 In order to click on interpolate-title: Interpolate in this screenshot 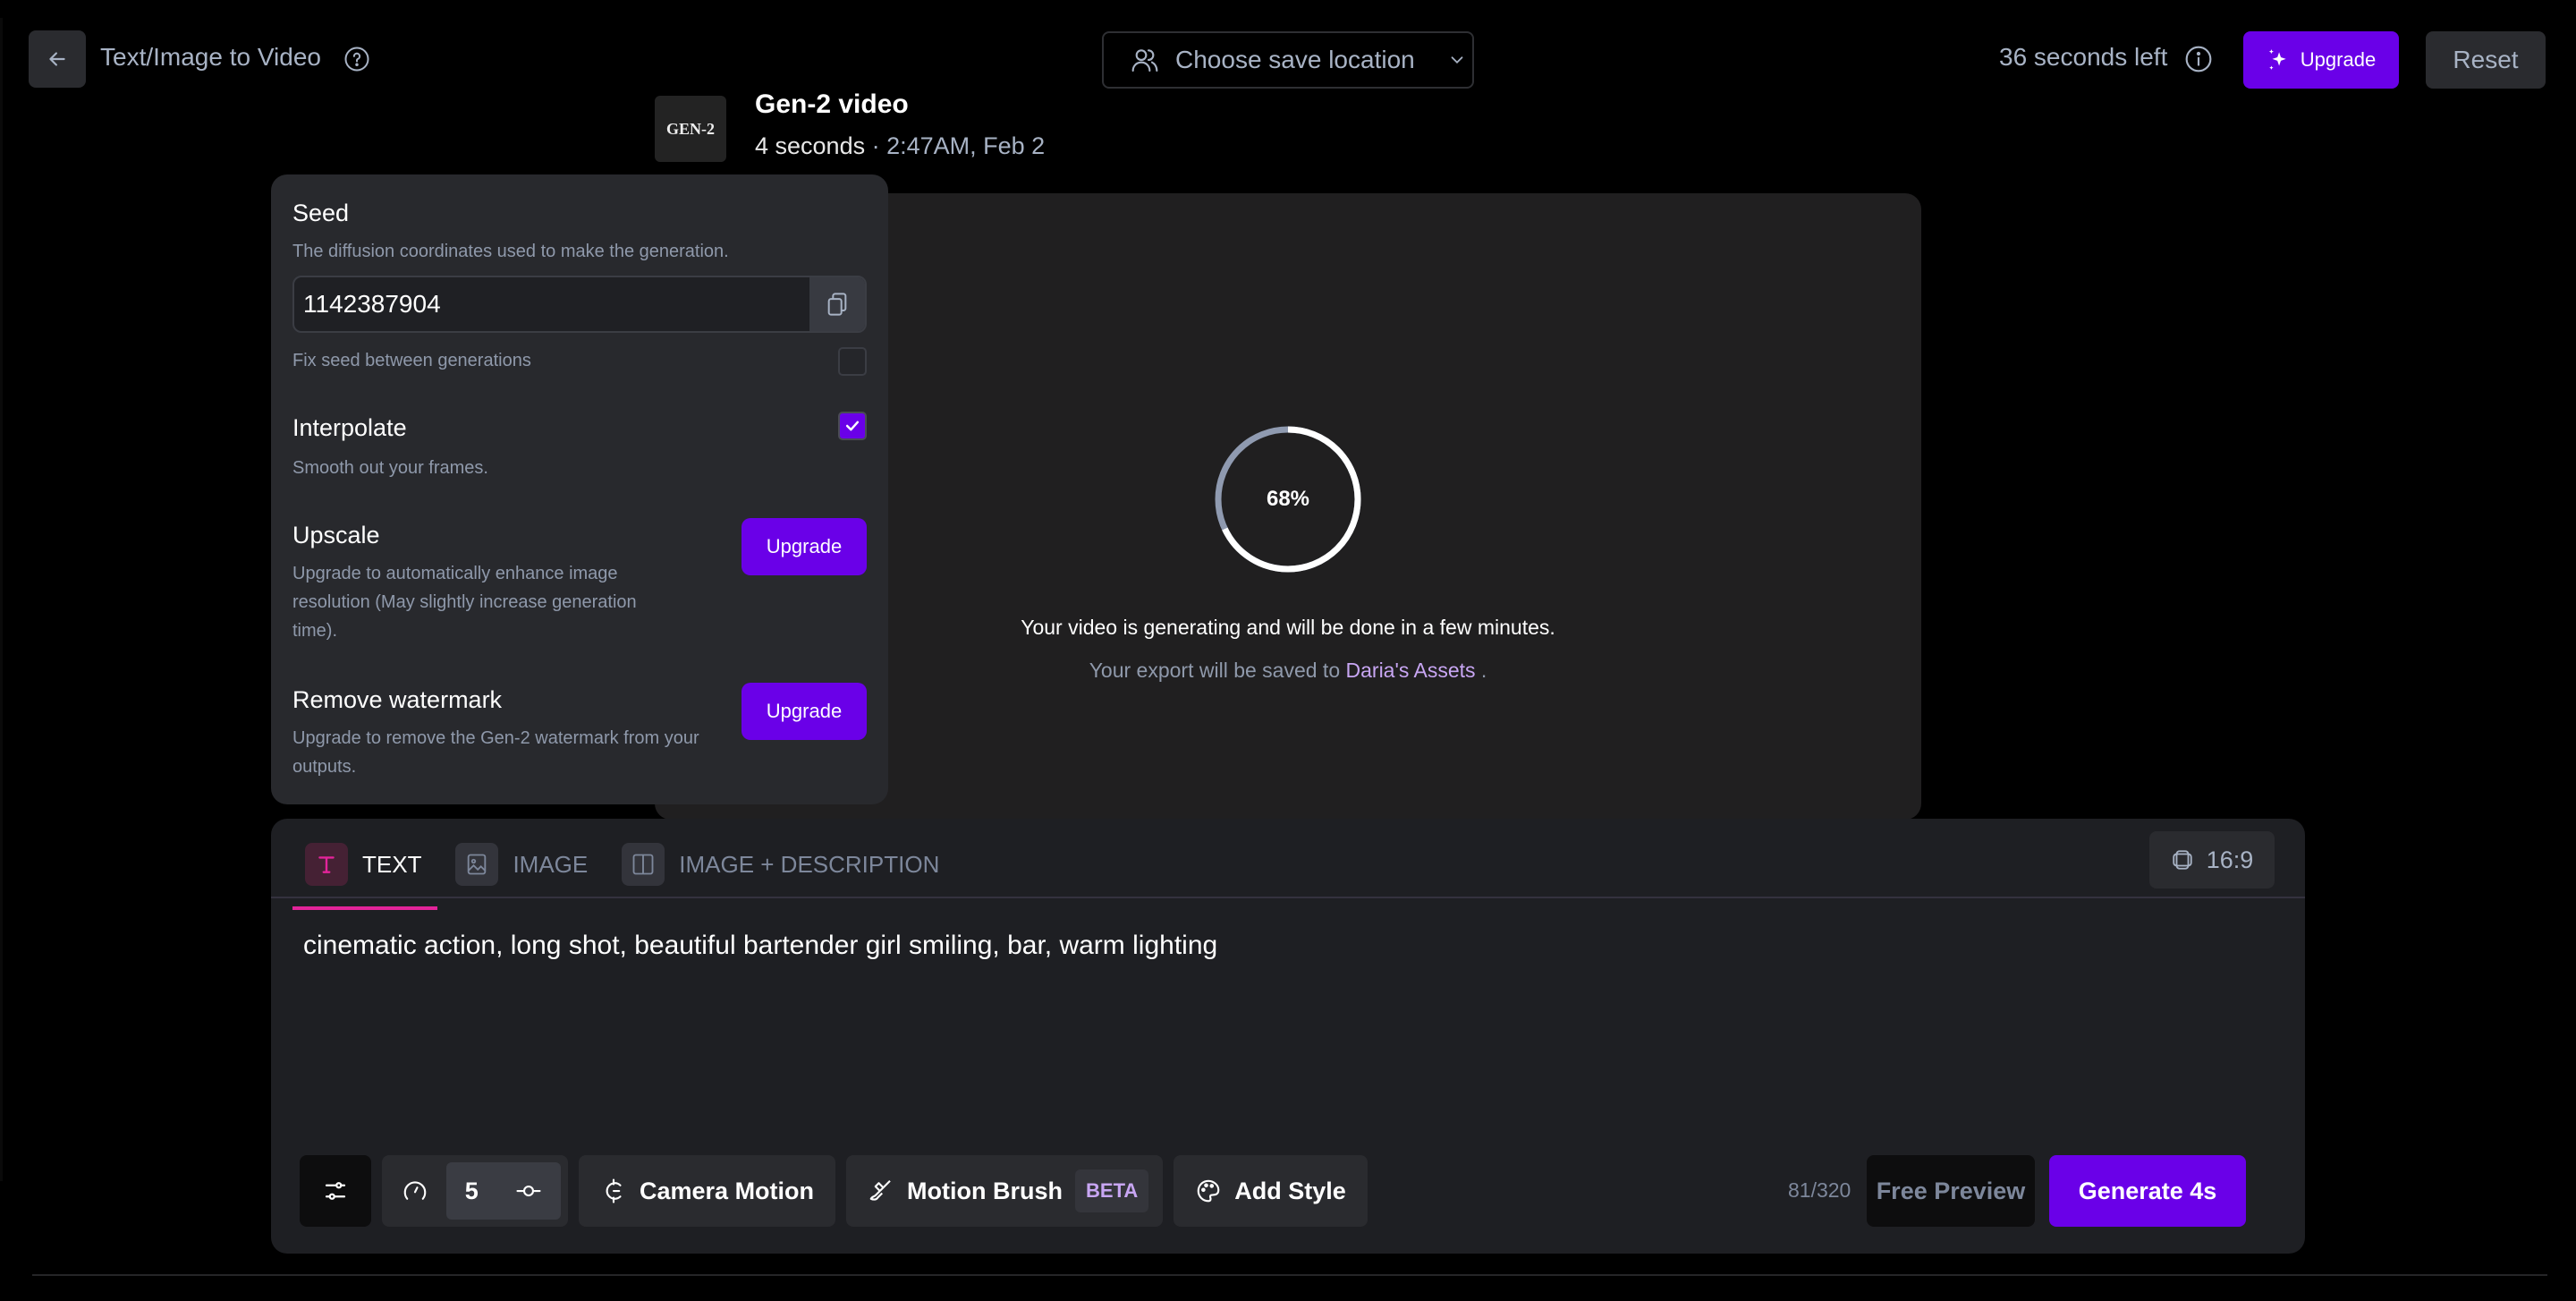, I will do `click(349, 427)`.